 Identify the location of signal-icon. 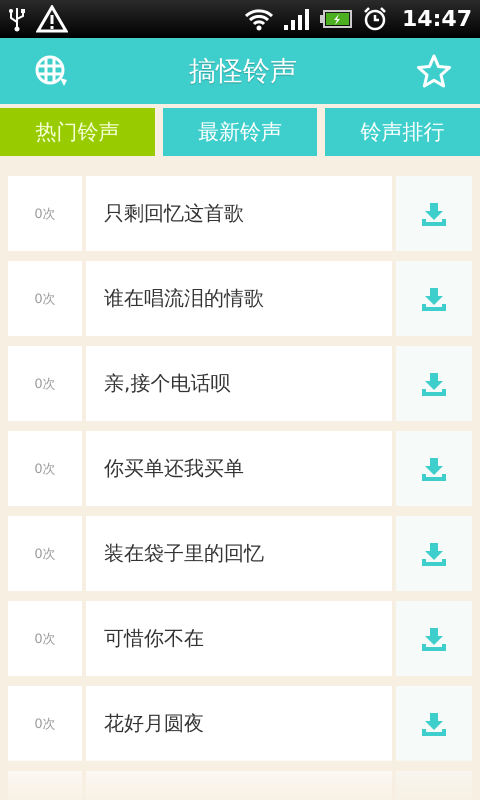
(297, 19).